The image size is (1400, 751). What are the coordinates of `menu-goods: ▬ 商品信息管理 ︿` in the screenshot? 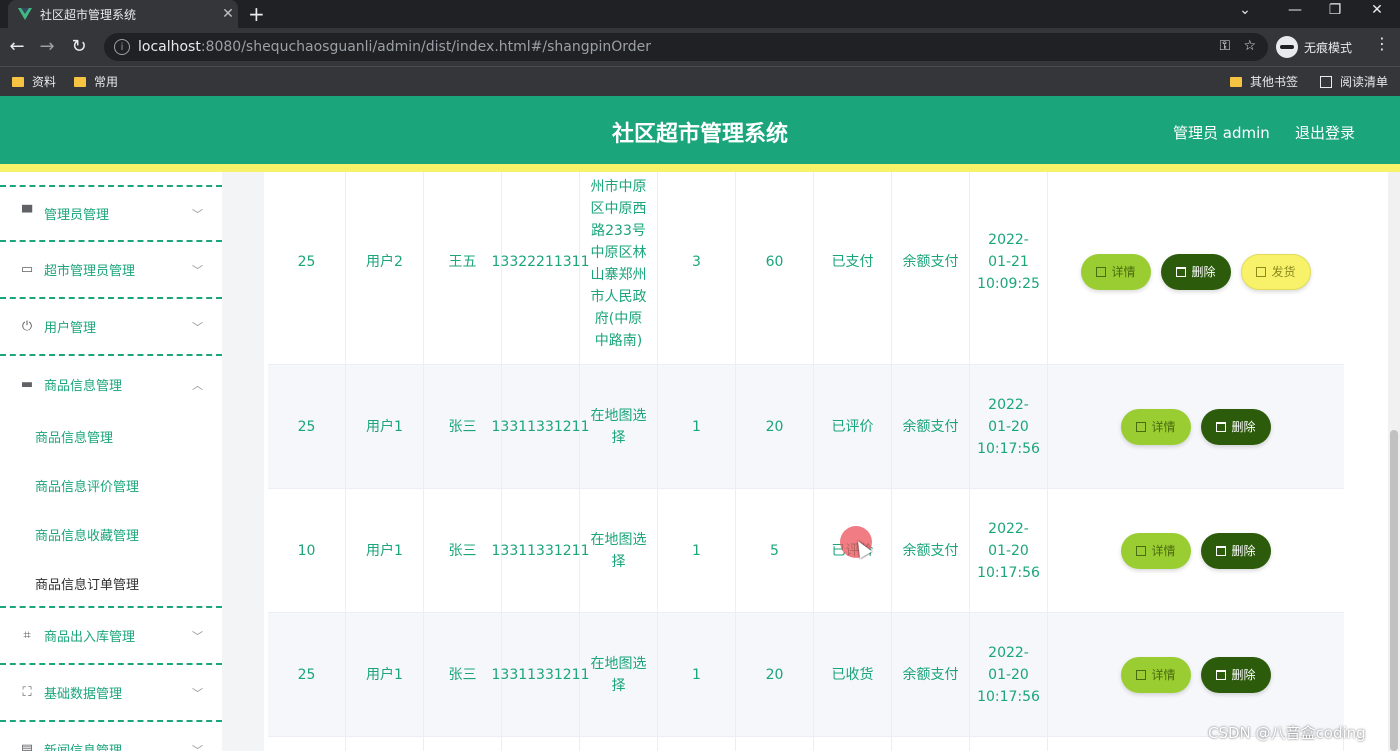 It's located at (111, 384).